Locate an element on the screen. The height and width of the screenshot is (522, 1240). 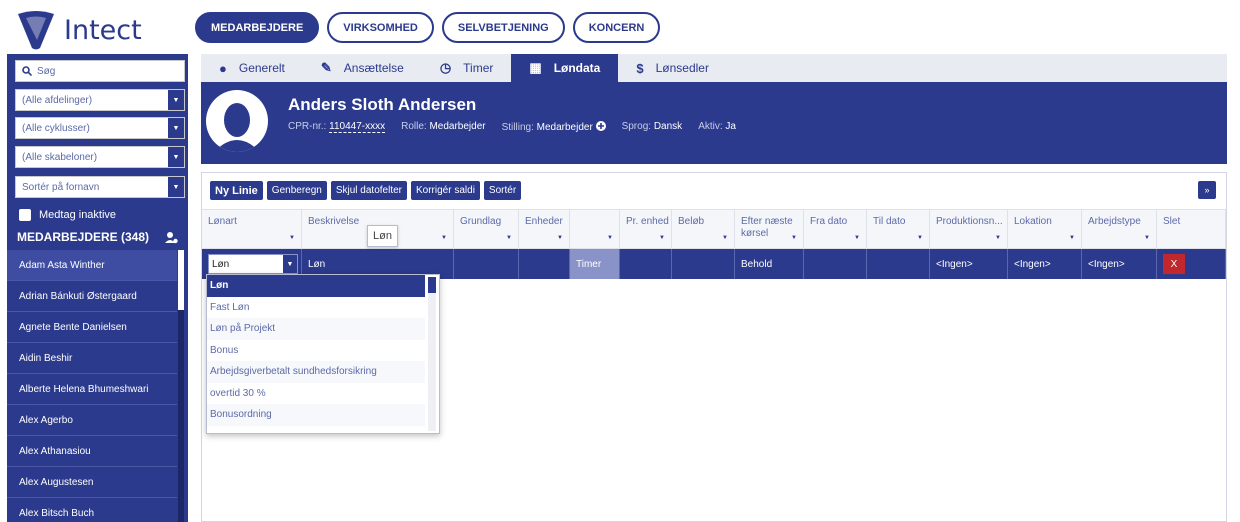
amount-cell is located at coordinates (703, 264).